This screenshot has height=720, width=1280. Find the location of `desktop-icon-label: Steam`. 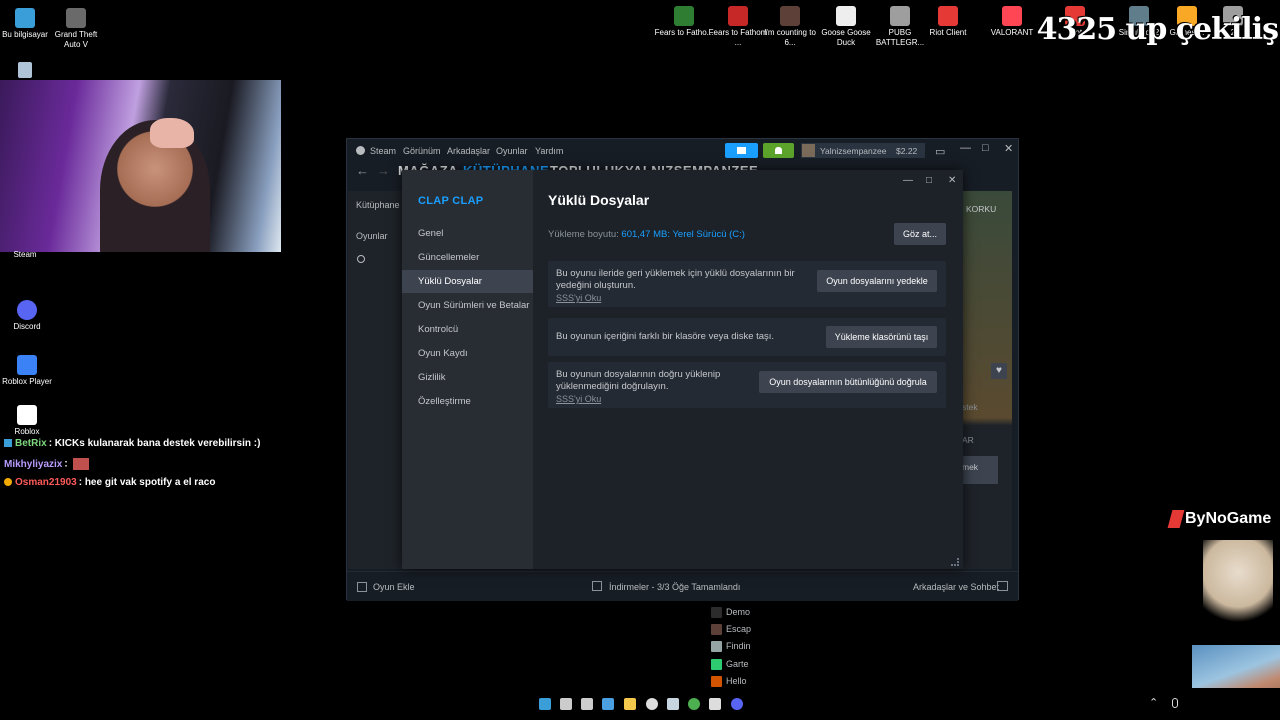

desktop-icon-label: Steam is located at coordinates (25, 254).